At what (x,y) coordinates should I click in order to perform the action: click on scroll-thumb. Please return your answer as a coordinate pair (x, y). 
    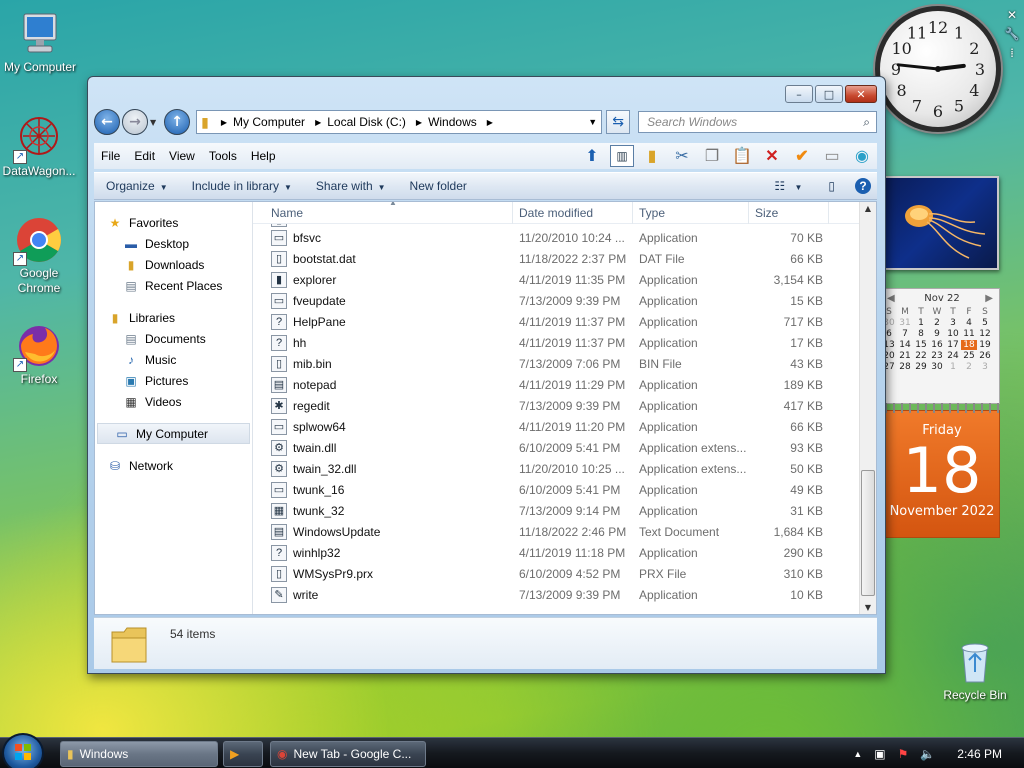
    Looking at the image, I should click on (868, 533).